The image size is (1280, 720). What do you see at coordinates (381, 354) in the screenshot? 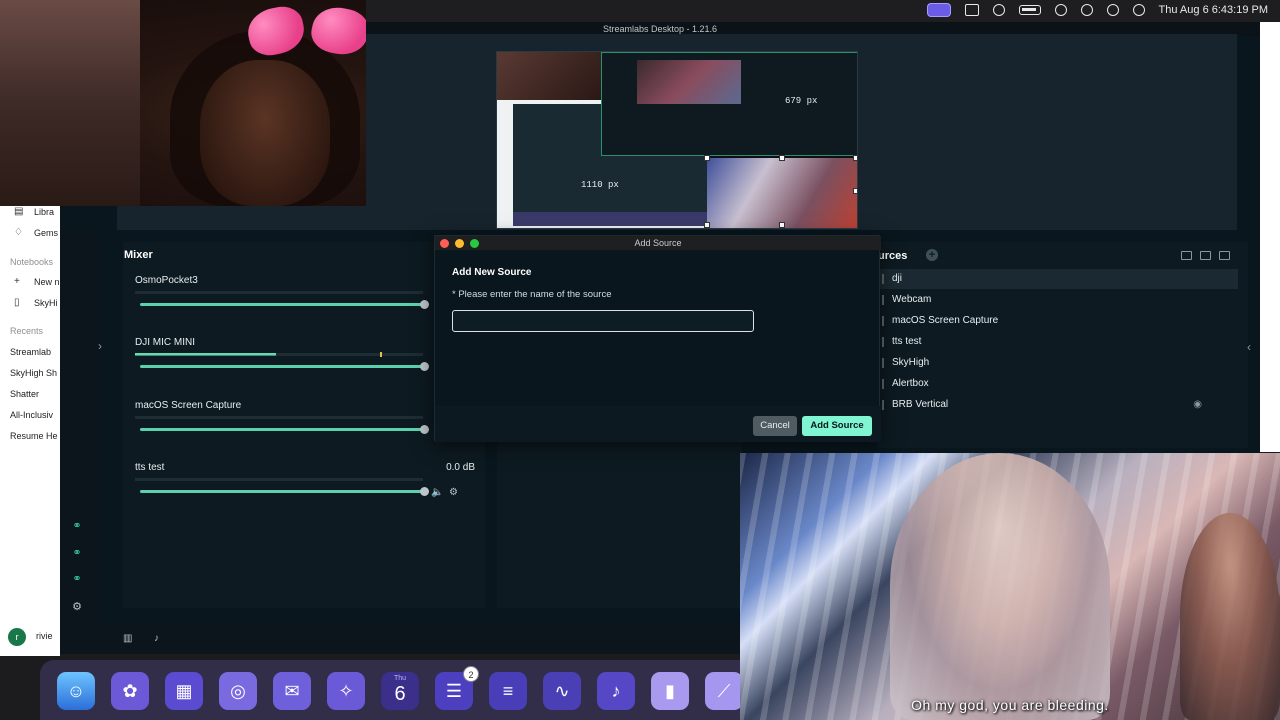
I see `peak-indicator` at bounding box center [381, 354].